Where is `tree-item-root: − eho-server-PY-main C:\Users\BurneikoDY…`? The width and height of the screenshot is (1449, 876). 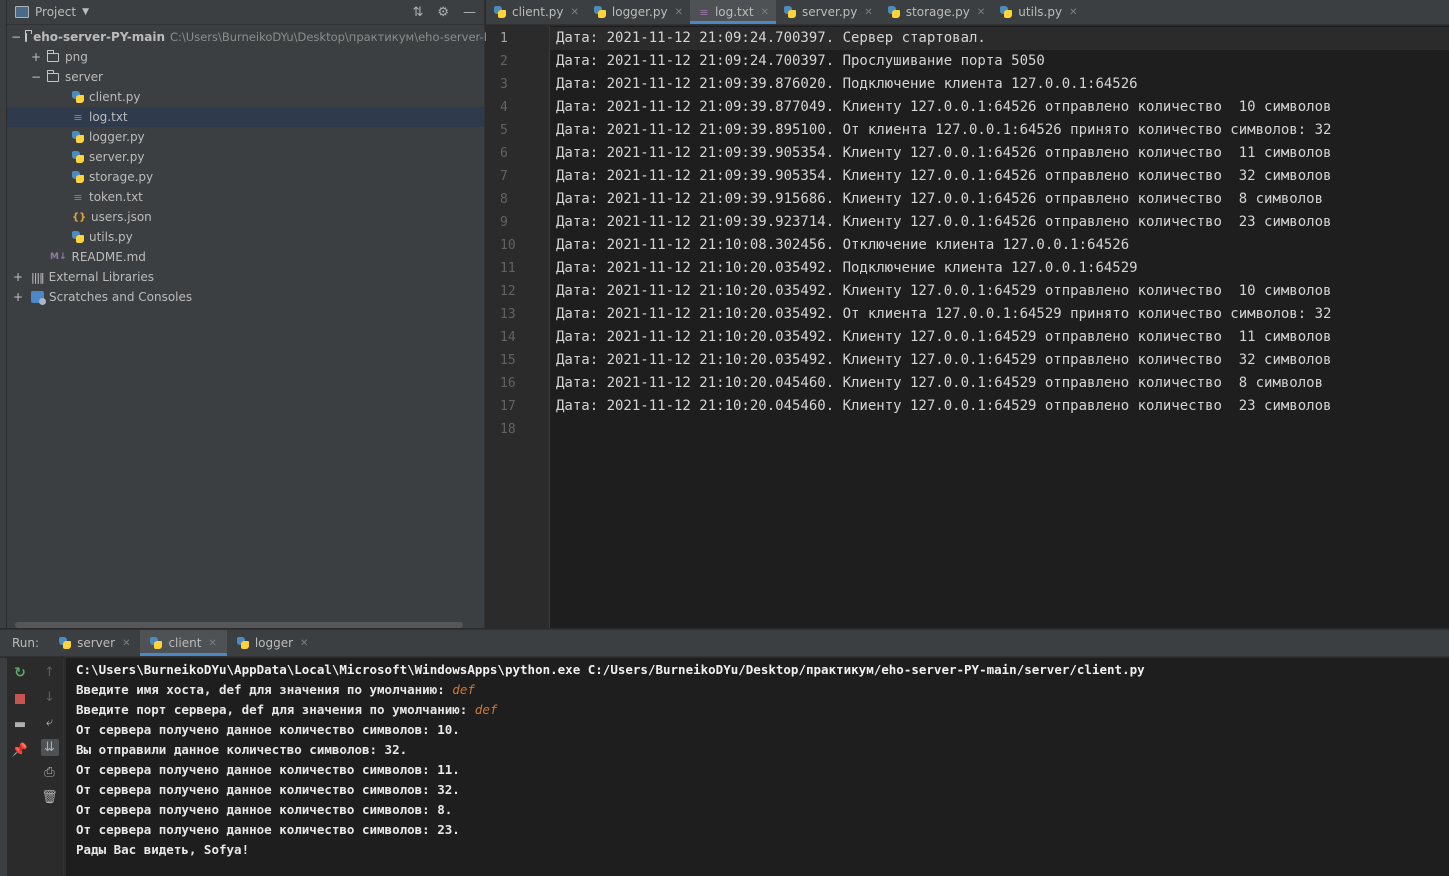
tree-item-root: − eho-server-PY-main C:\Users\BurneikoDY… is located at coordinates (253, 37).